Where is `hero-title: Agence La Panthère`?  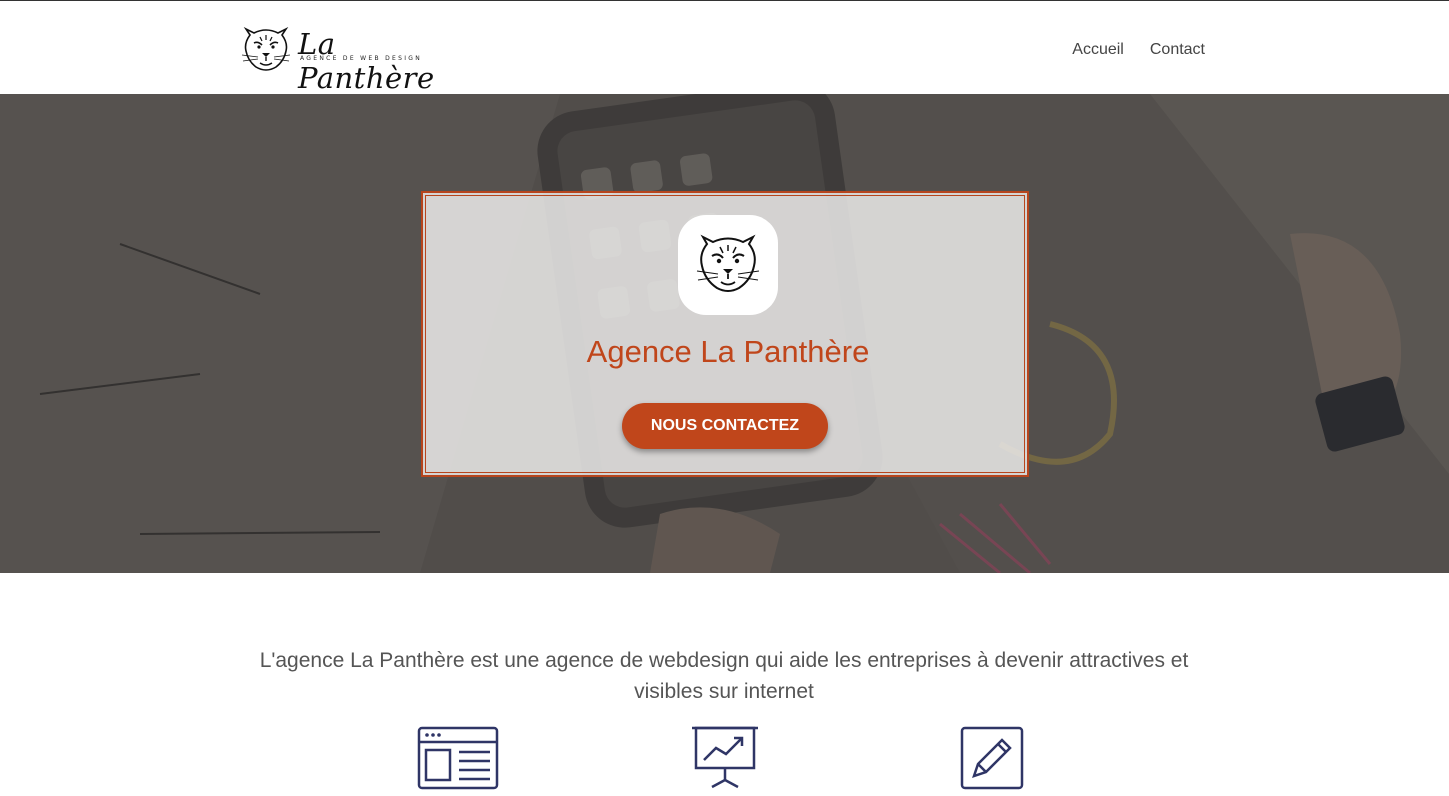
hero-title: Agence La Panthère is located at coordinates (728, 351).